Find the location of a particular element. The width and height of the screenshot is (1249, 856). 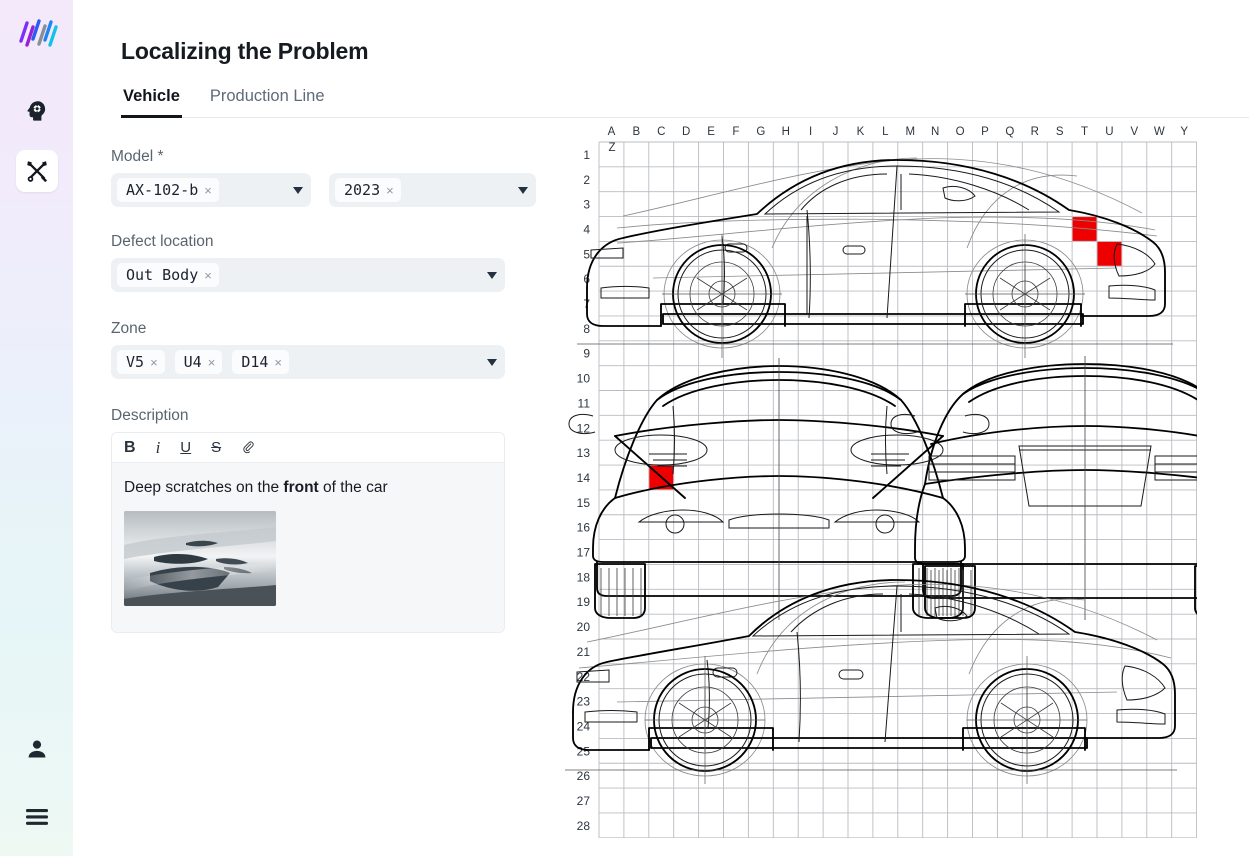

grid-row-label: 10 is located at coordinates (584, 379).